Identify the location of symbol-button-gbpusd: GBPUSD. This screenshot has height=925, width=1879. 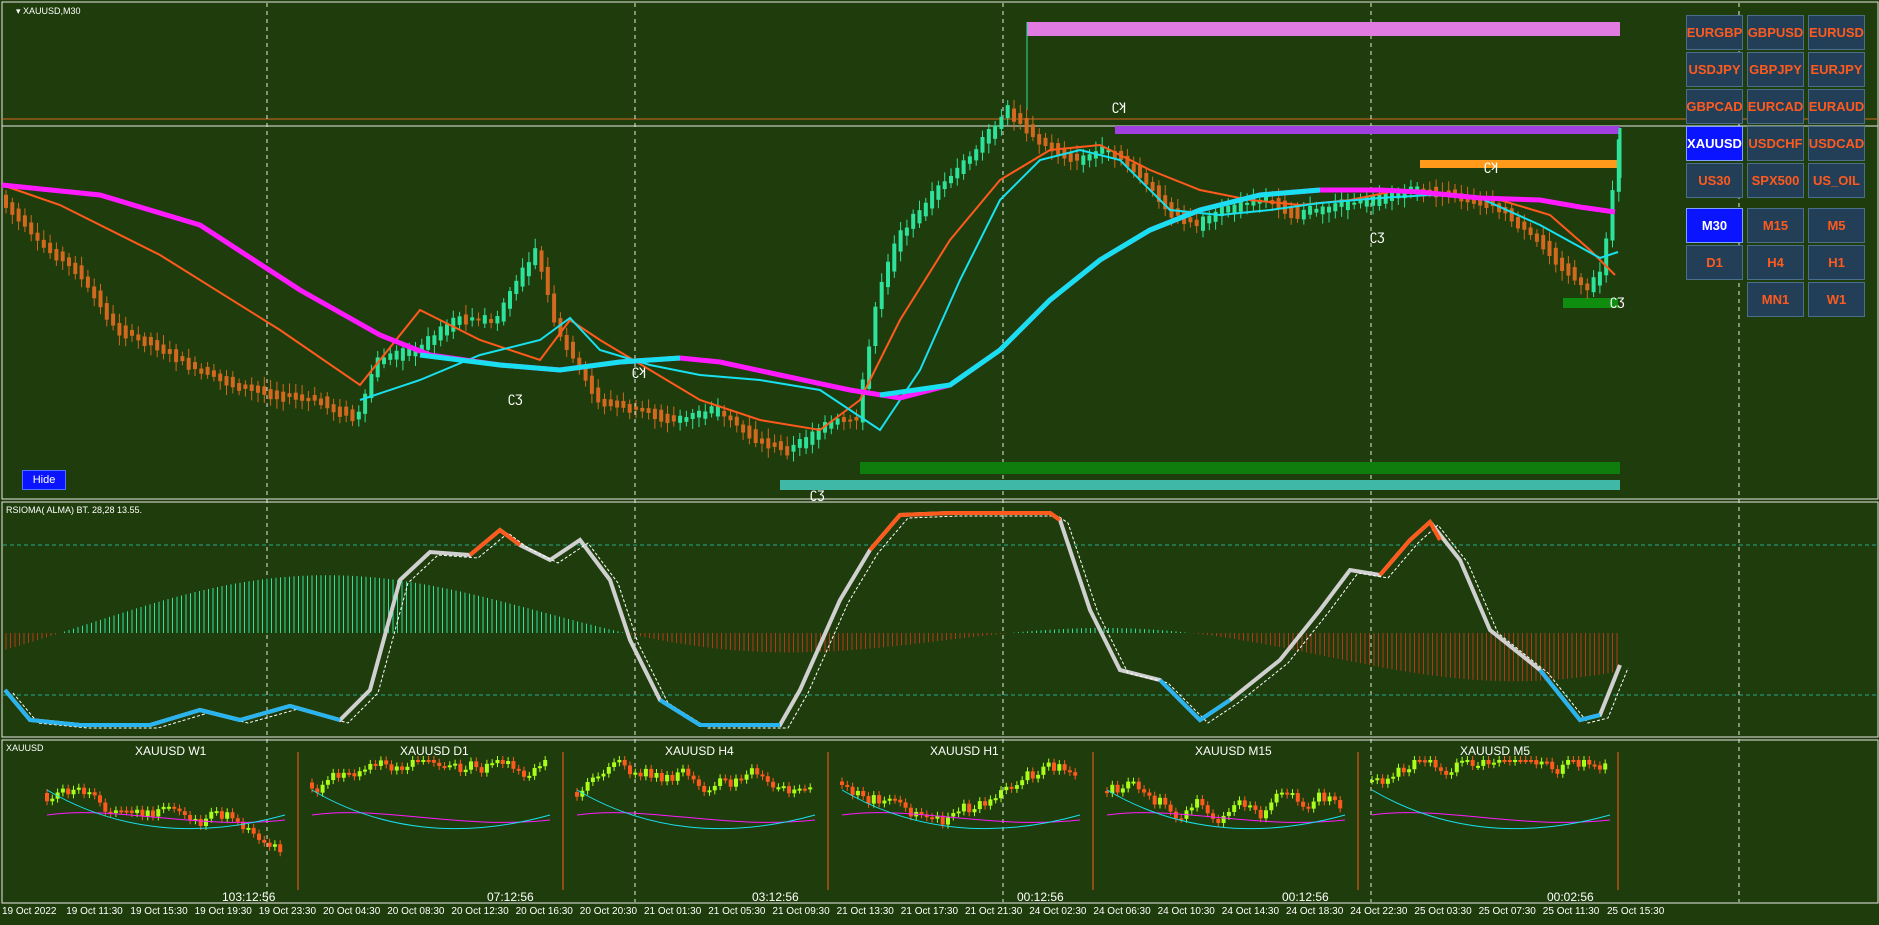
(1775, 32).